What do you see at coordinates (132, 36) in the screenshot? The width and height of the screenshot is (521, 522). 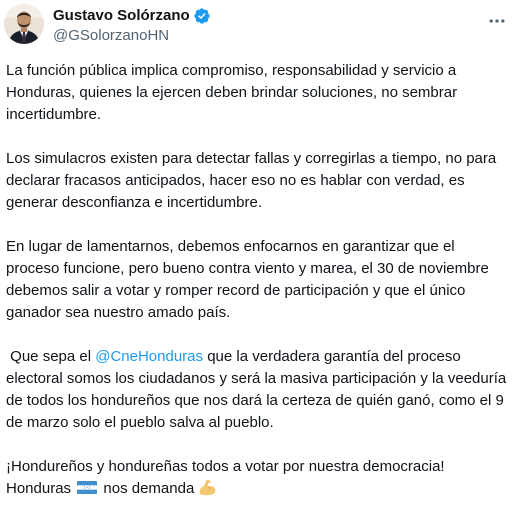 I see `author-handle: @GSolorzanoHN` at bounding box center [132, 36].